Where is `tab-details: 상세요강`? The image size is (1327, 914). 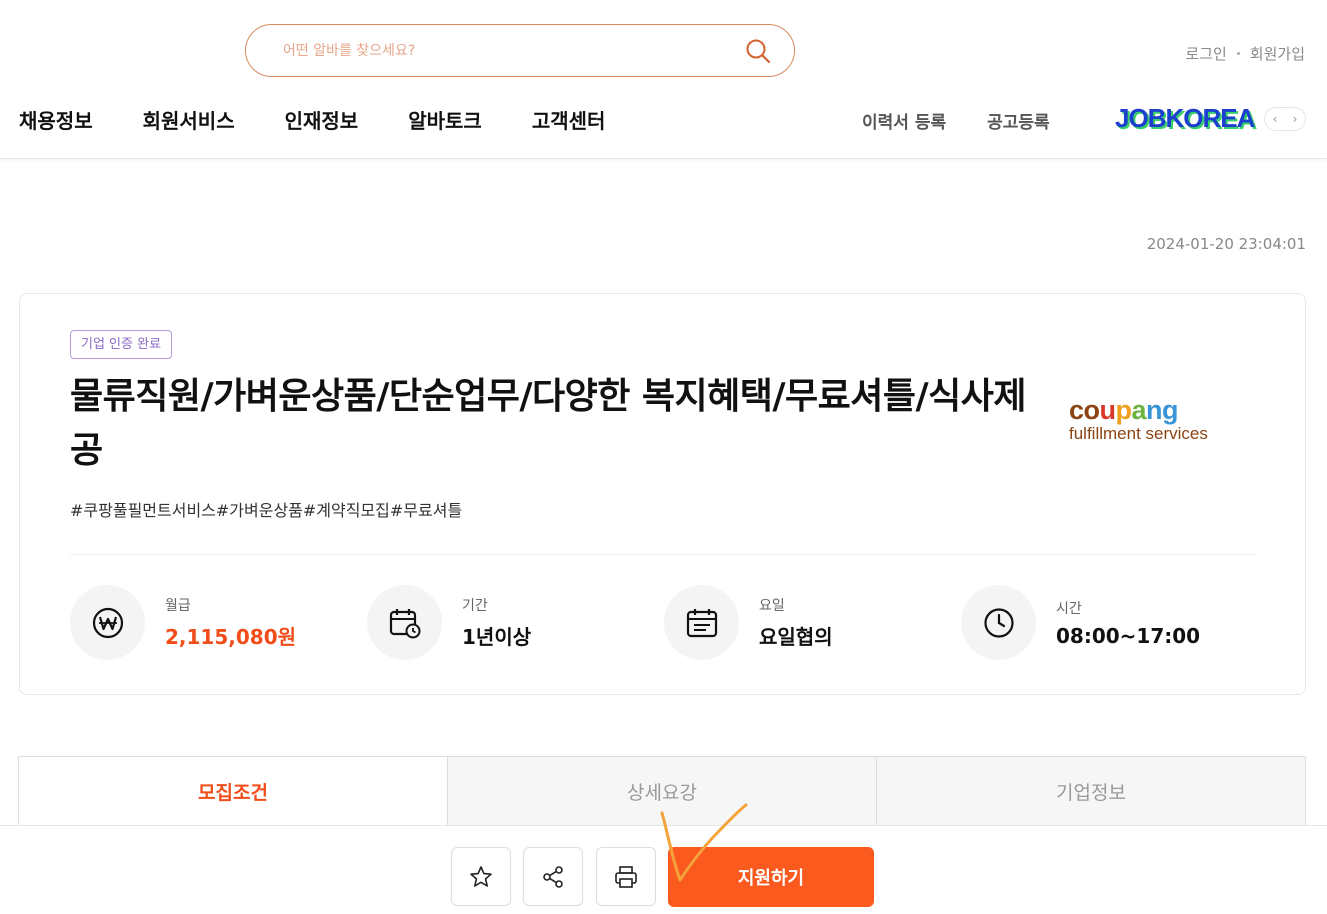 tab-details: 상세요강 is located at coordinates (662, 791).